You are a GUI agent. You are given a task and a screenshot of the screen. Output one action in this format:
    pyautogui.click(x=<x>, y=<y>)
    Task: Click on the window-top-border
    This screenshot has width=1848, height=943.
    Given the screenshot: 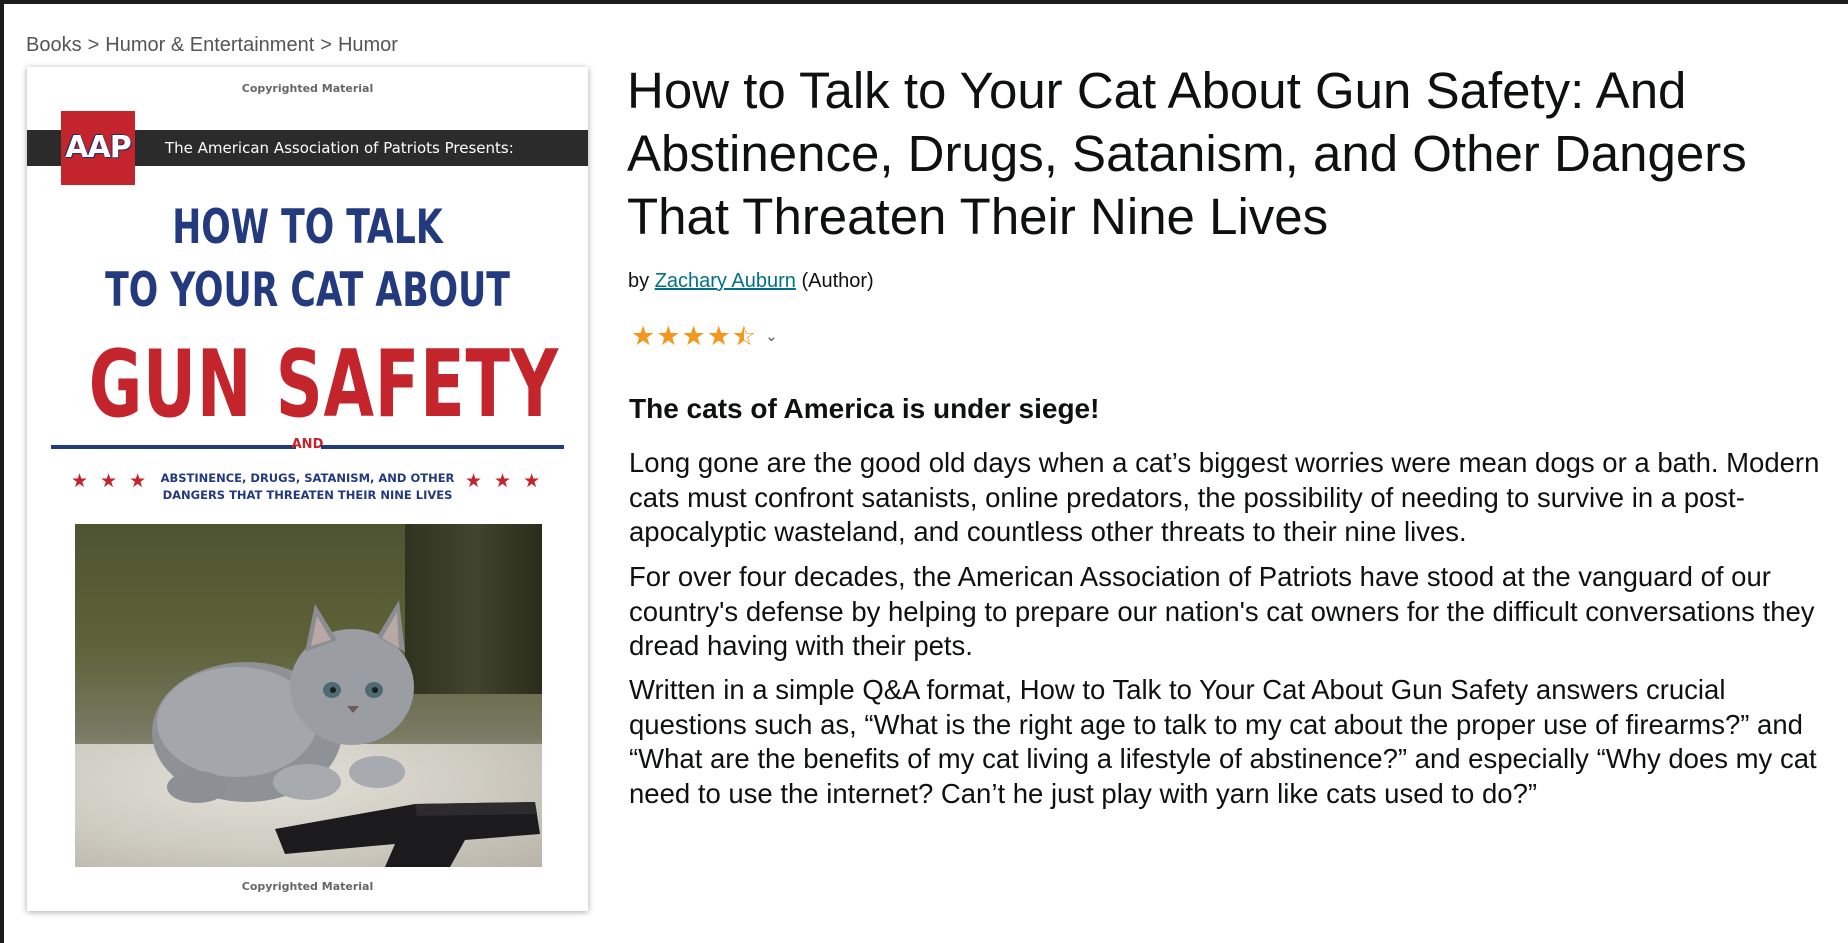 What is the action you would take?
    pyautogui.click(x=924, y=2)
    